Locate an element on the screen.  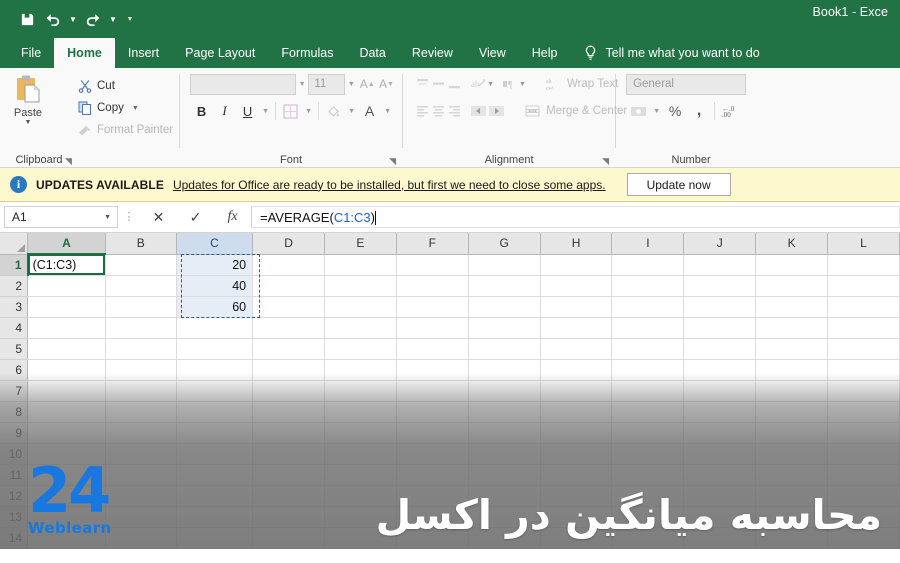
cell-j11 is located at coordinates (720, 475).